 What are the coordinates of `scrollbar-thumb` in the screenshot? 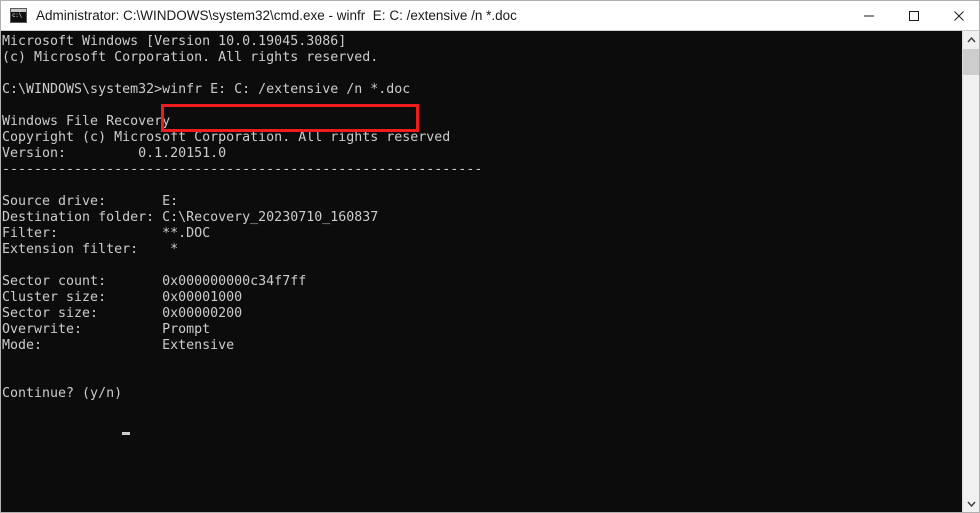 It's located at (971, 62).